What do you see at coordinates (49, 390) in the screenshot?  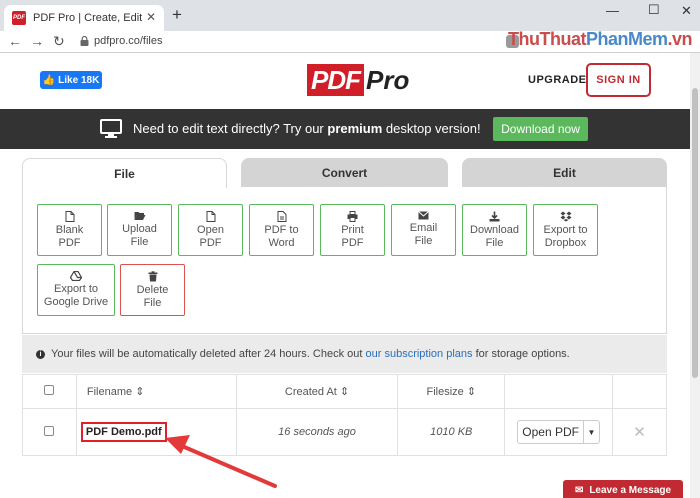 I see `select-all-checkbox` at bounding box center [49, 390].